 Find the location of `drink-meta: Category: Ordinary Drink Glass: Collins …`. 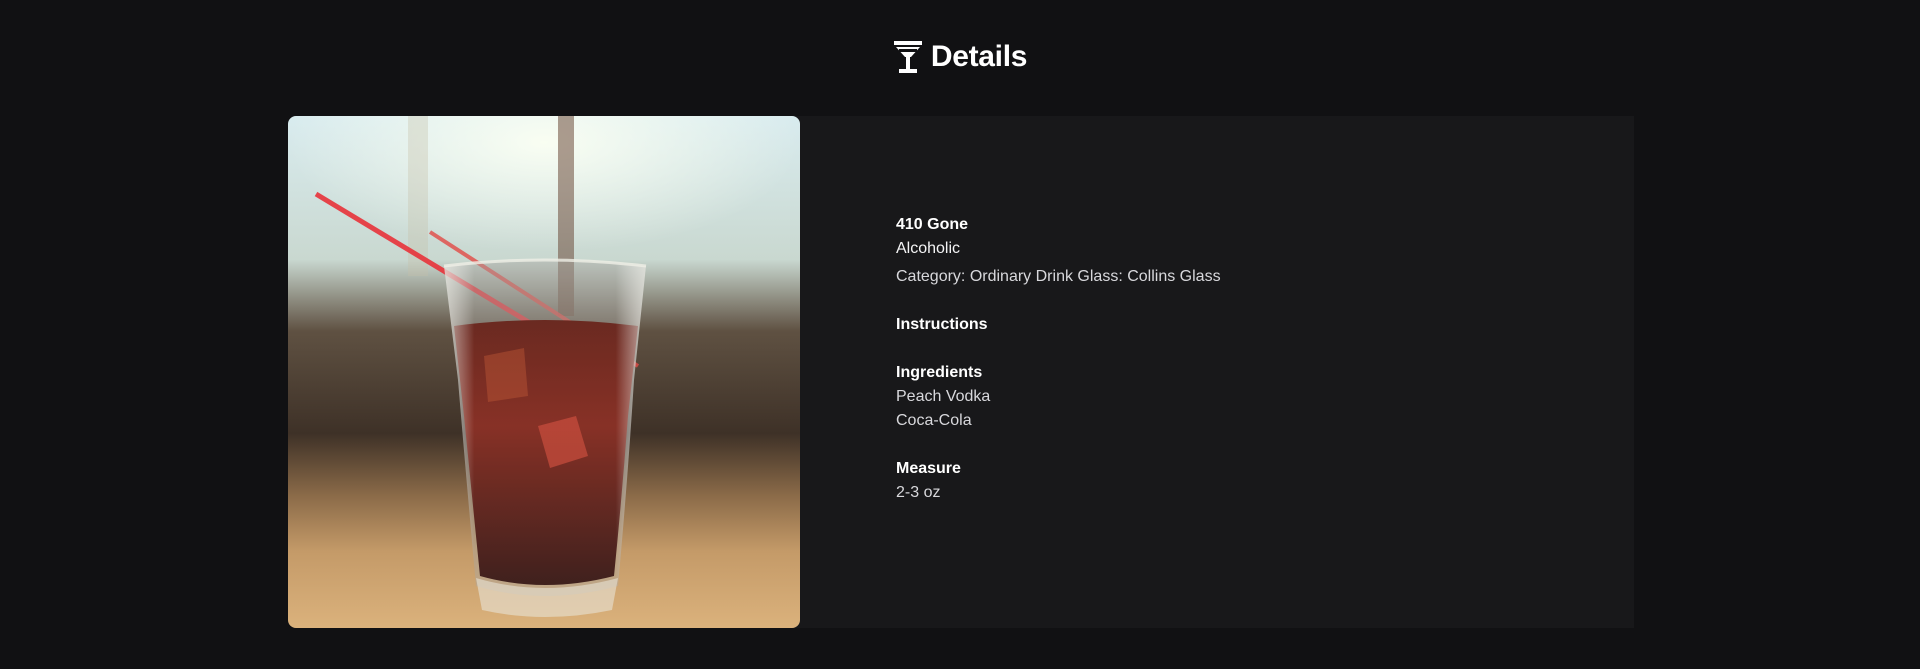

drink-meta: Category: Ordinary Drink Glass: Collins … is located at coordinates (1058, 277).